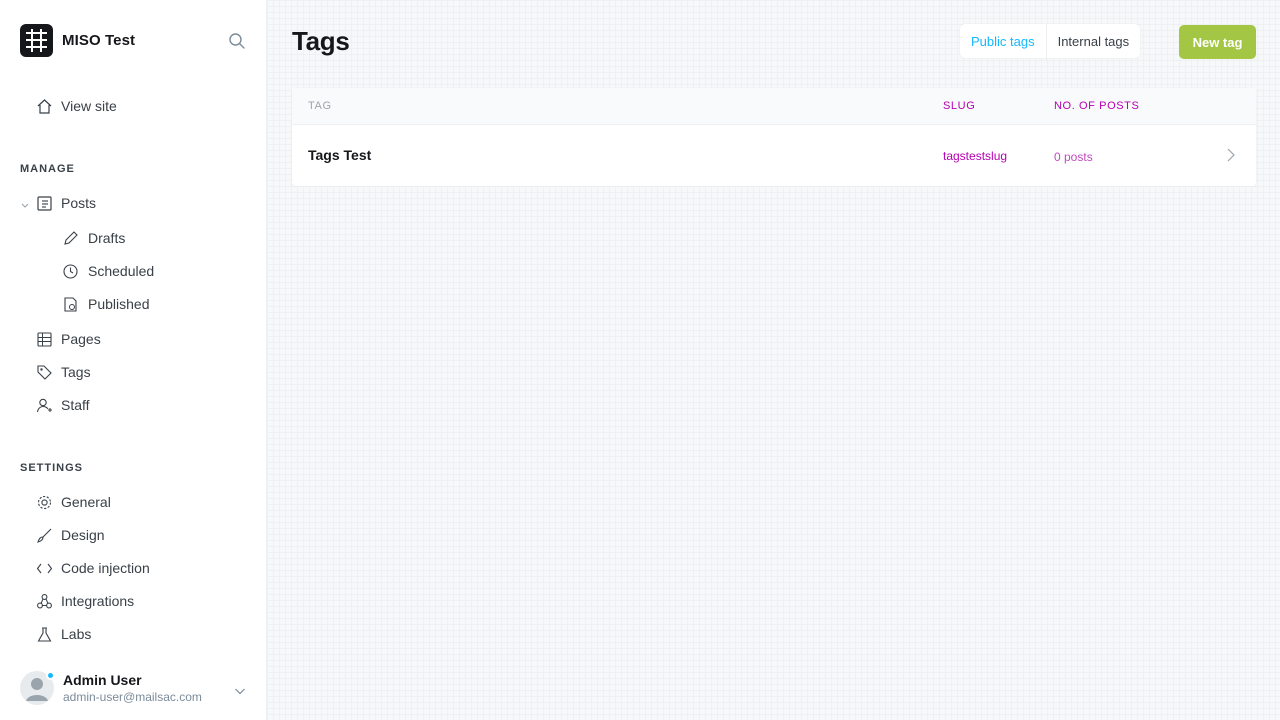  Describe the element at coordinates (81, 339) in the screenshot. I see `nav-pages-label: Pages` at that location.